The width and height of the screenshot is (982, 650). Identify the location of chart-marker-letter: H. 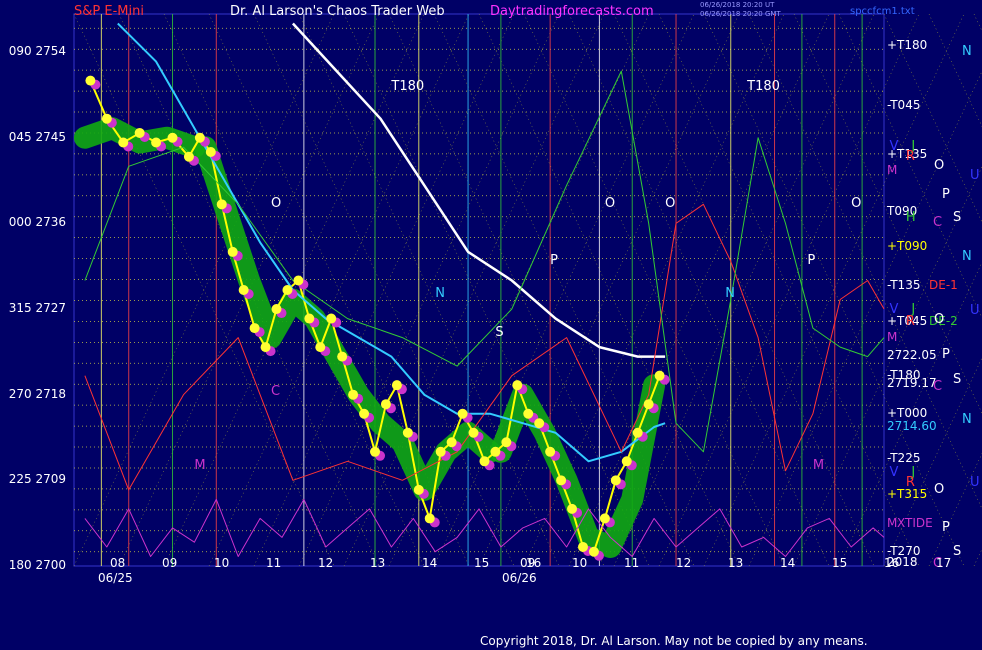
(910, 217).